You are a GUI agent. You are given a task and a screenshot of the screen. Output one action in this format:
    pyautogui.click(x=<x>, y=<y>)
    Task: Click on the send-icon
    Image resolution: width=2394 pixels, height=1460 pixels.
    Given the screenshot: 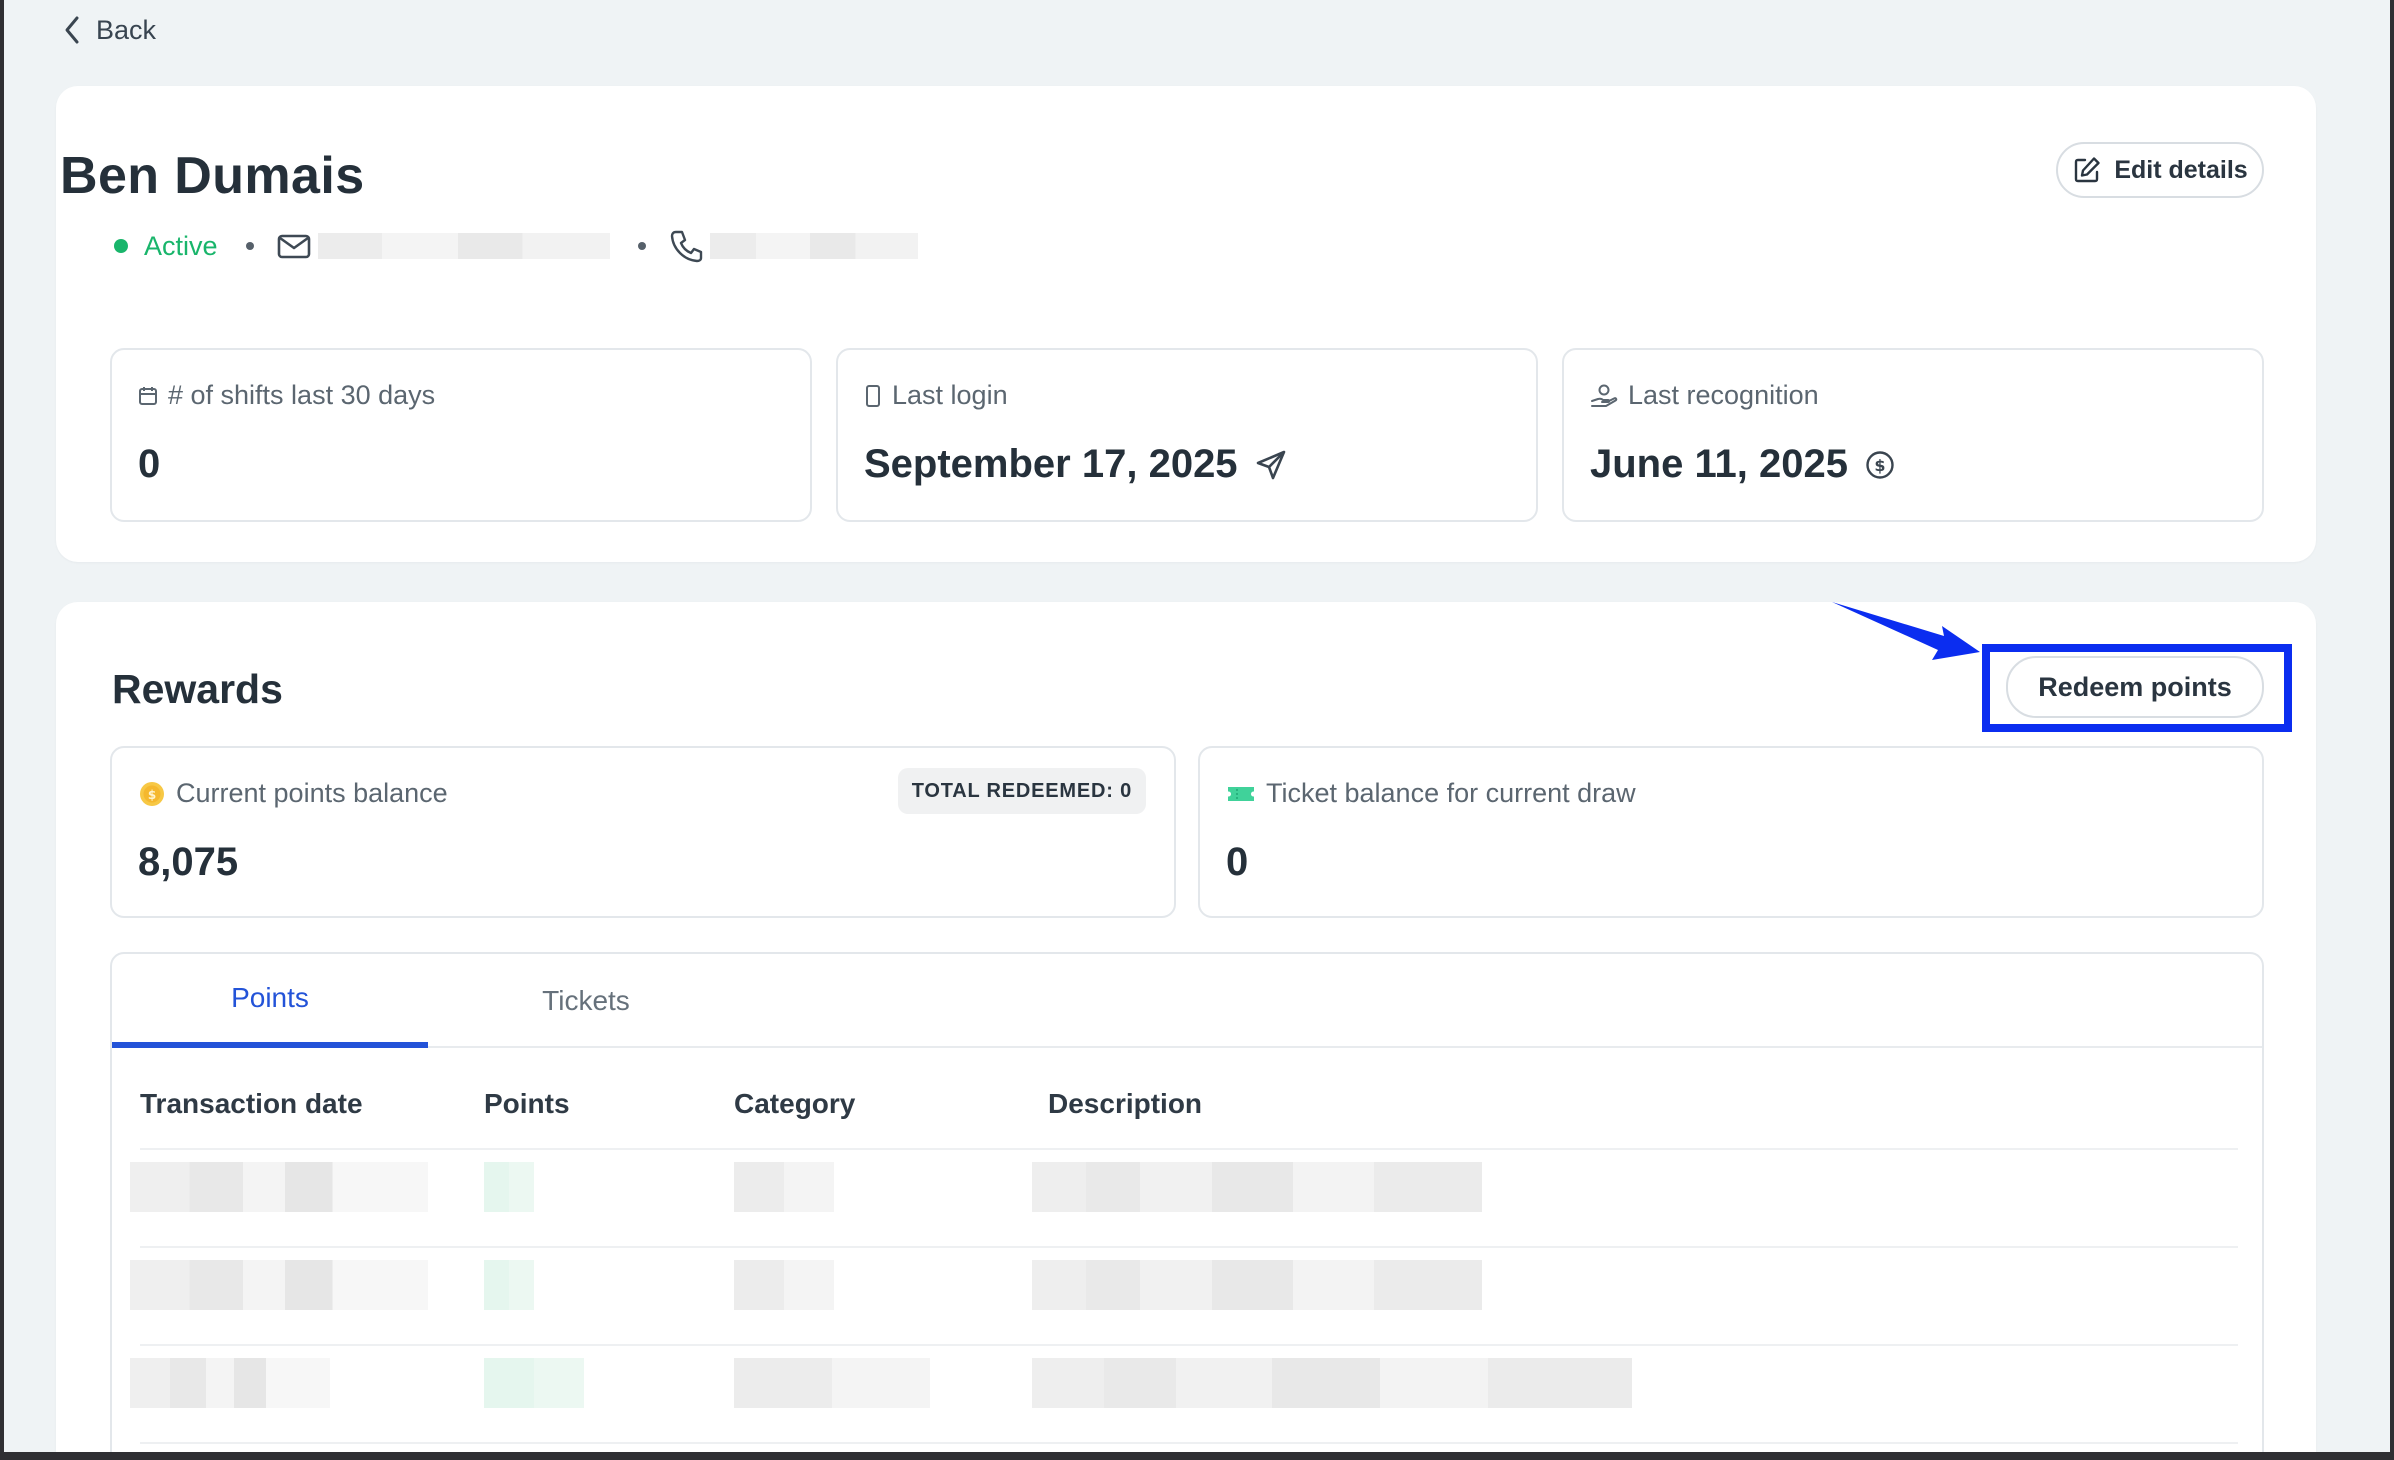 What is the action you would take?
    pyautogui.click(x=1270, y=464)
    